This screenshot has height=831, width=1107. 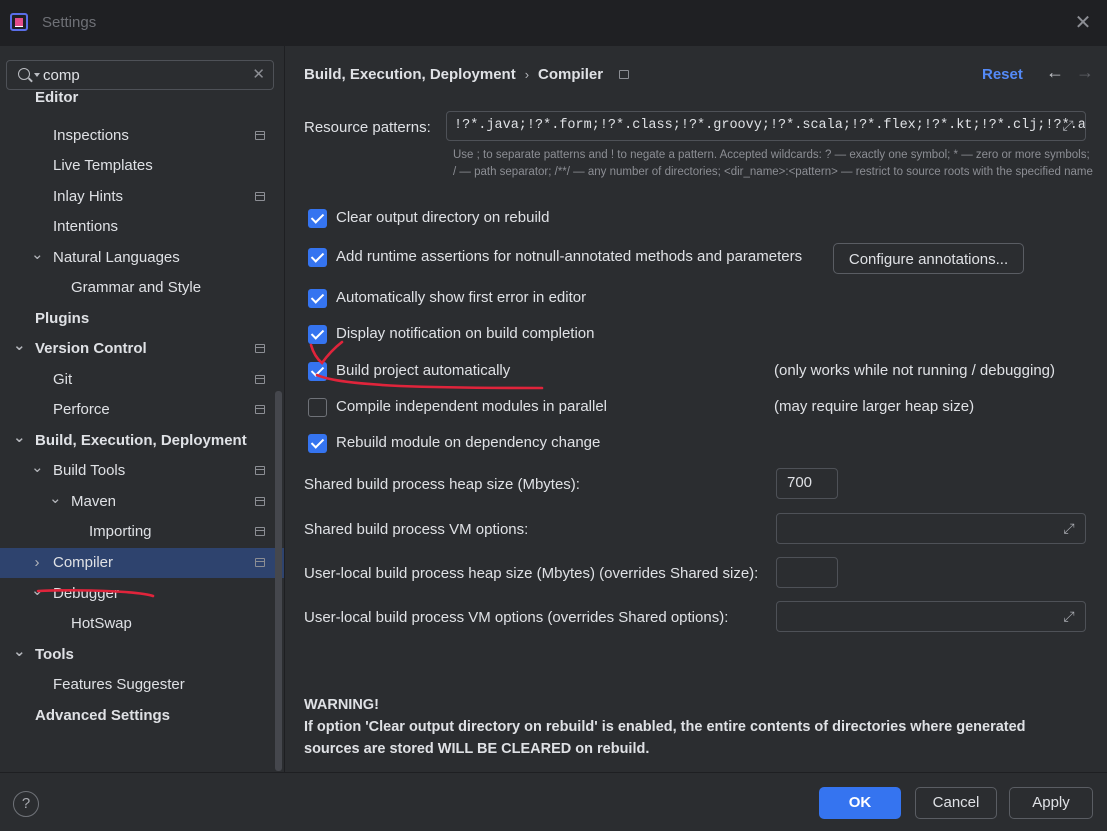 What do you see at coordinates (443, 217) in the screenshot?
I see `option-label: Clear output directory on rebuild` at bounding box center [443, 217].